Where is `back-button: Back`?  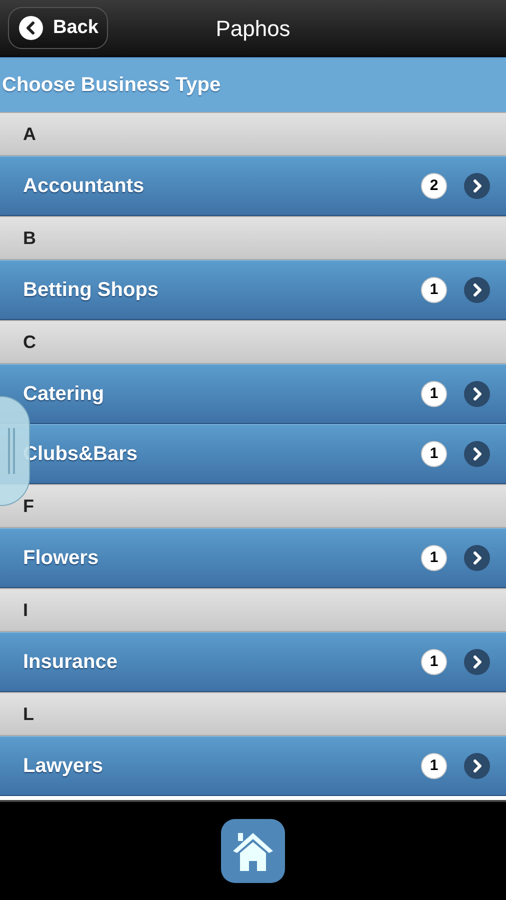 back-button: Back is located at coordinates (58, 28).